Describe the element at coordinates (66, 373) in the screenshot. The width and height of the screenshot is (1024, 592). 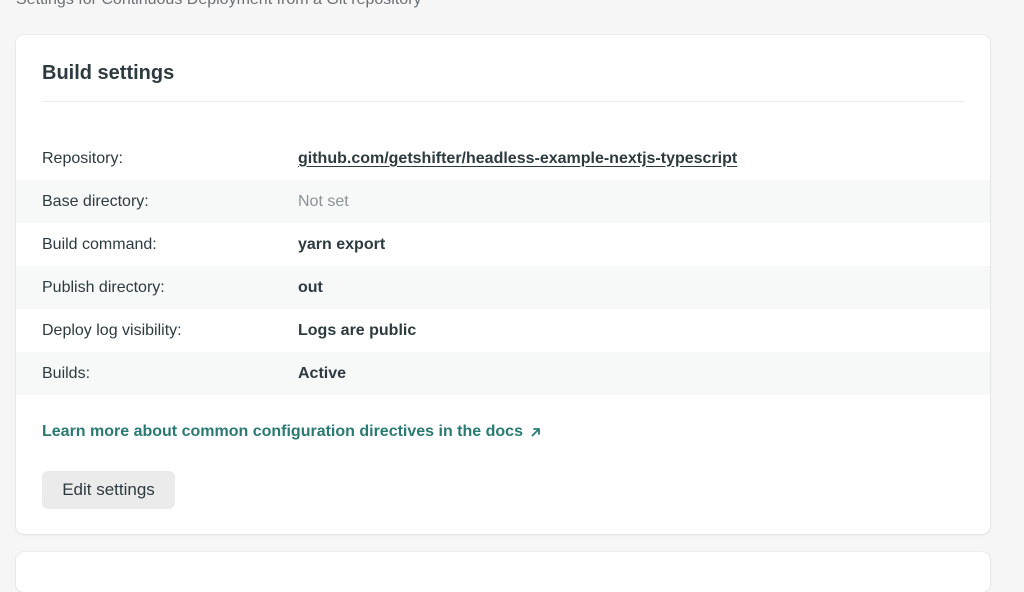
I see `setting-label: Builds:` at that location.